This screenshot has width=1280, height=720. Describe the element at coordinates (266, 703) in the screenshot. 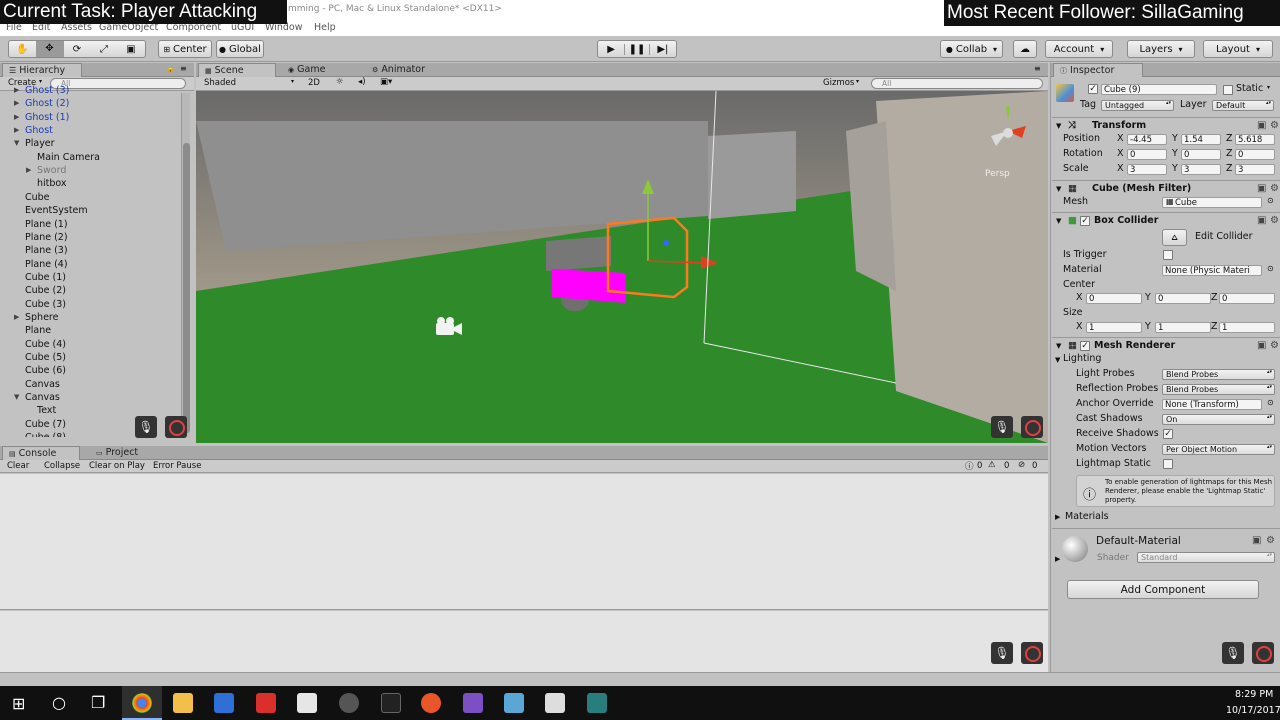

I see `gift-app-icon` at that location.